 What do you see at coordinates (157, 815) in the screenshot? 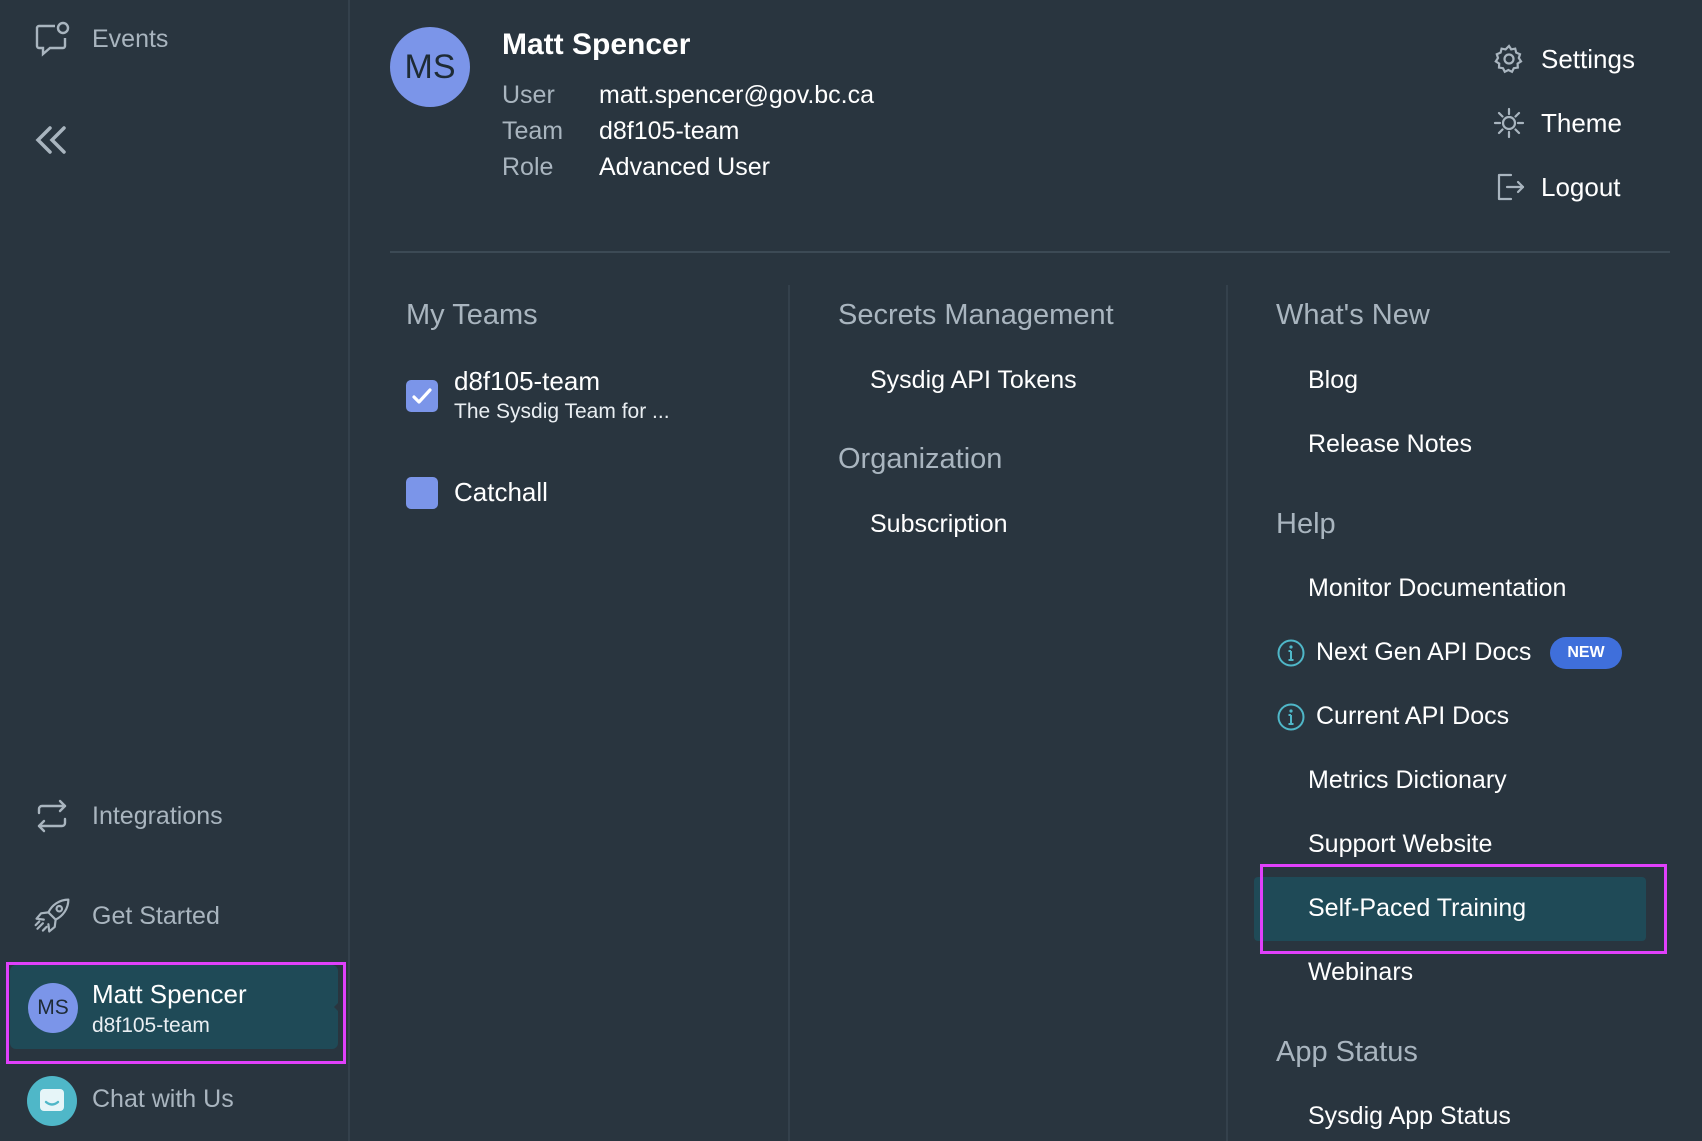
I see `nav-integrations-label: Integrations` at bounding box center [157, 815].